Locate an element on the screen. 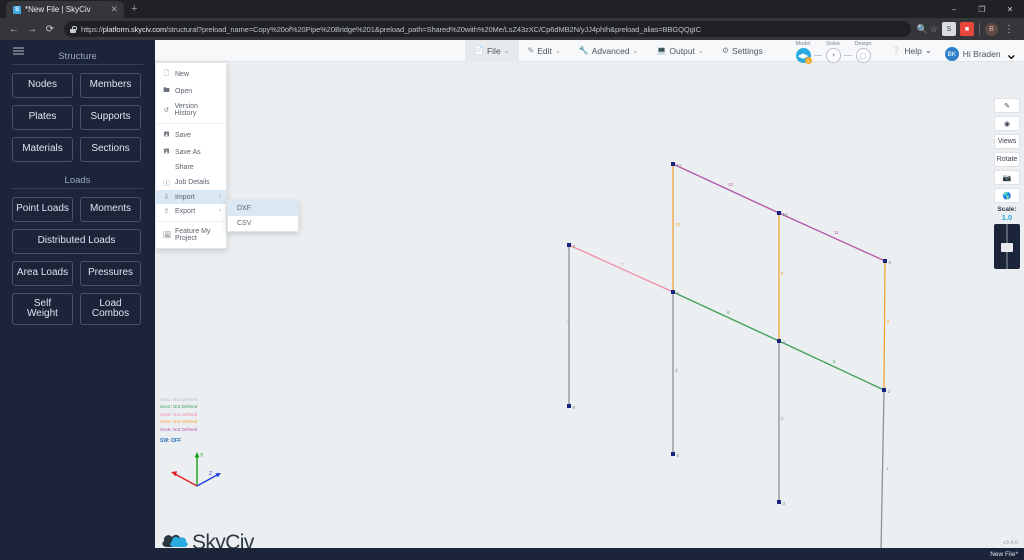 The image size is (1024, 560). sidebar-item-point-loads: Point Loads is located at coordinates (42, 209).